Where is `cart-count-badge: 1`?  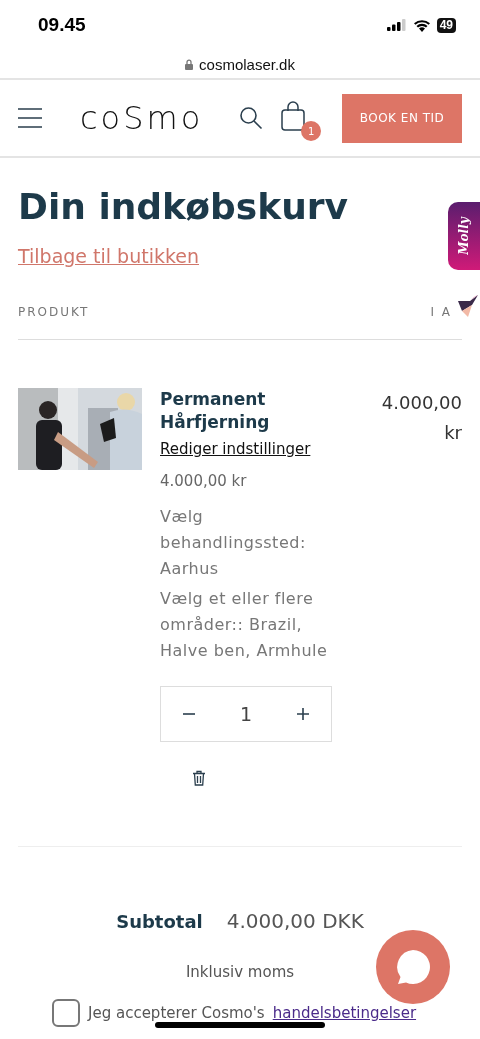 cart-count-badge: 1 is located at coordinates (311, 131).